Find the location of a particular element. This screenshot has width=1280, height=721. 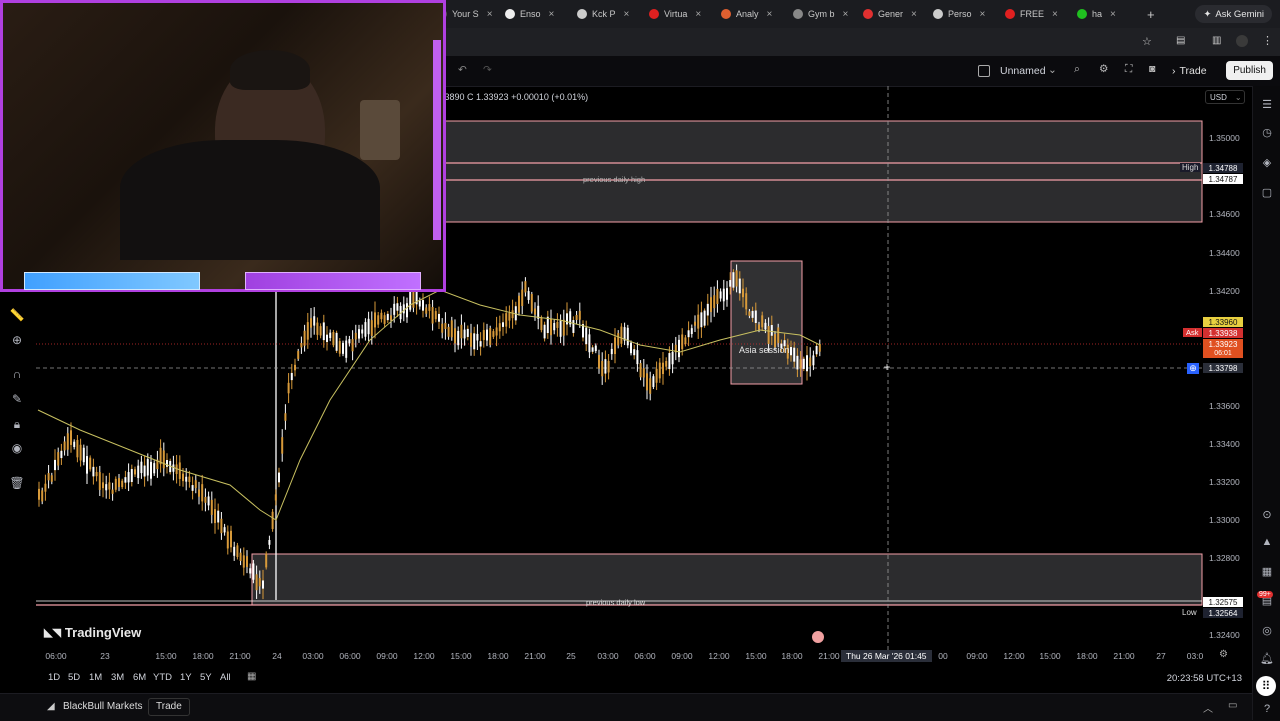

browser-tab: Virtua × is located at coordinates (675, 14).